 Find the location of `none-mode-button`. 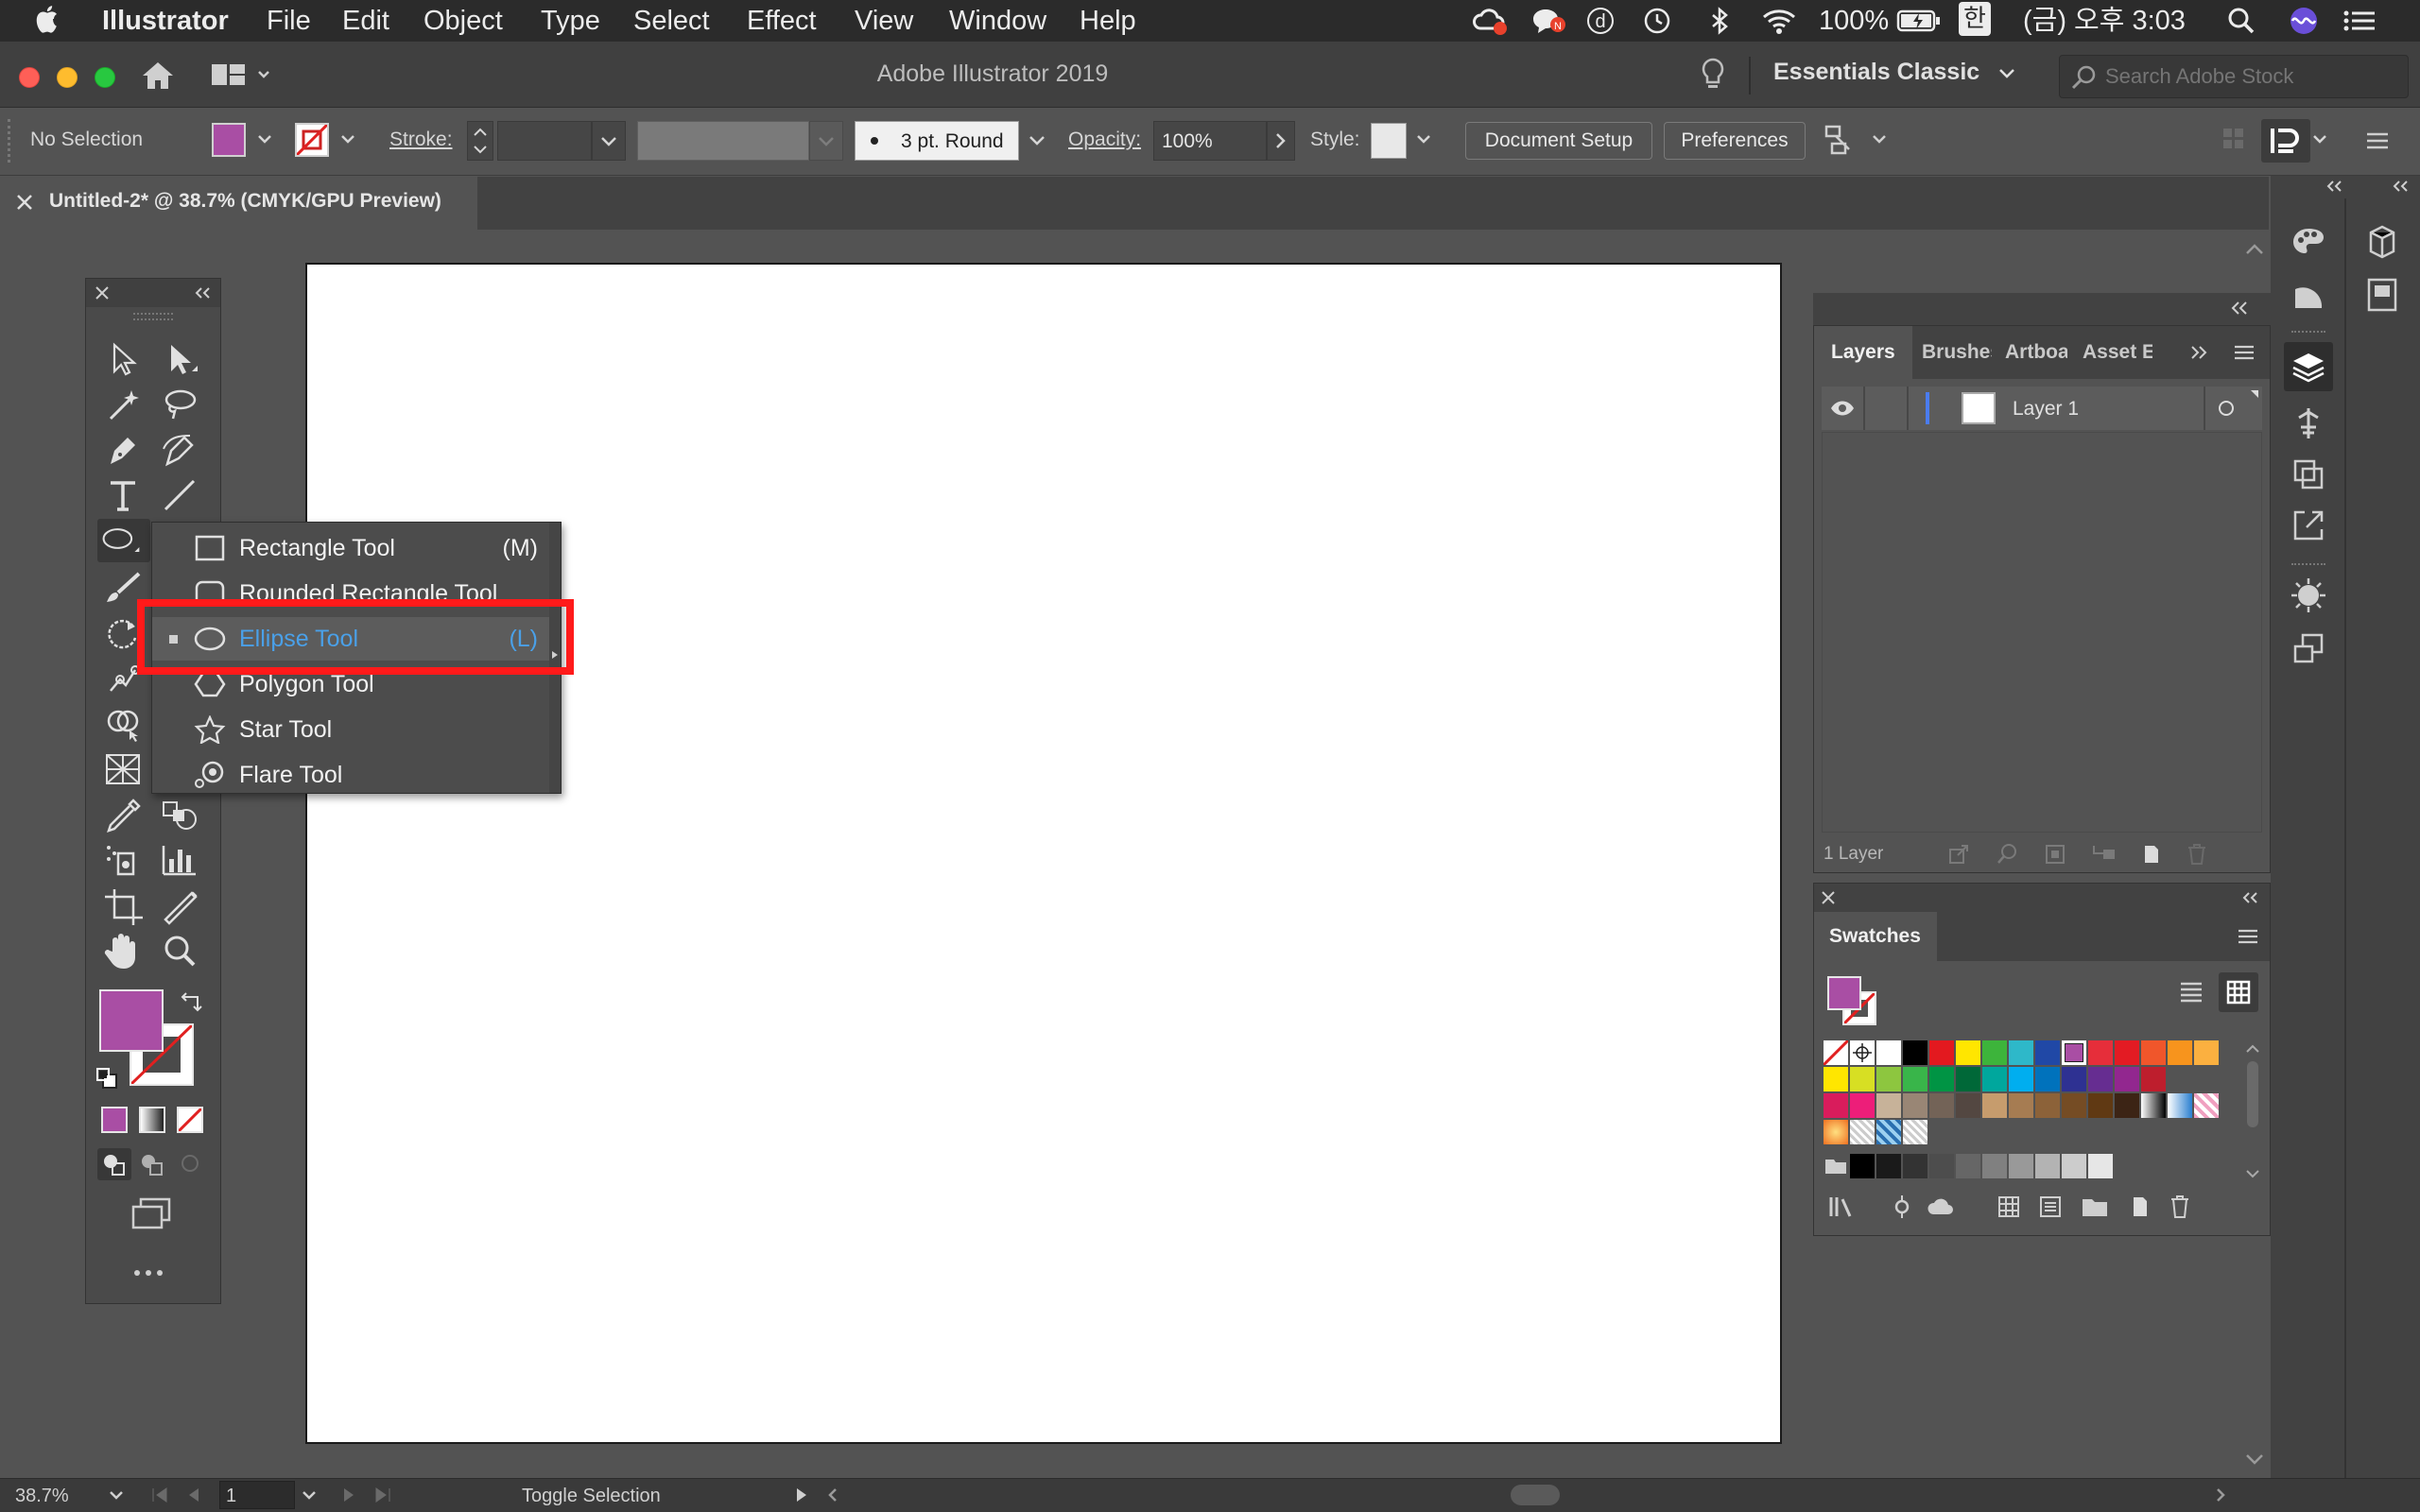

none-mode-button is located at coordinates (190, 1120).